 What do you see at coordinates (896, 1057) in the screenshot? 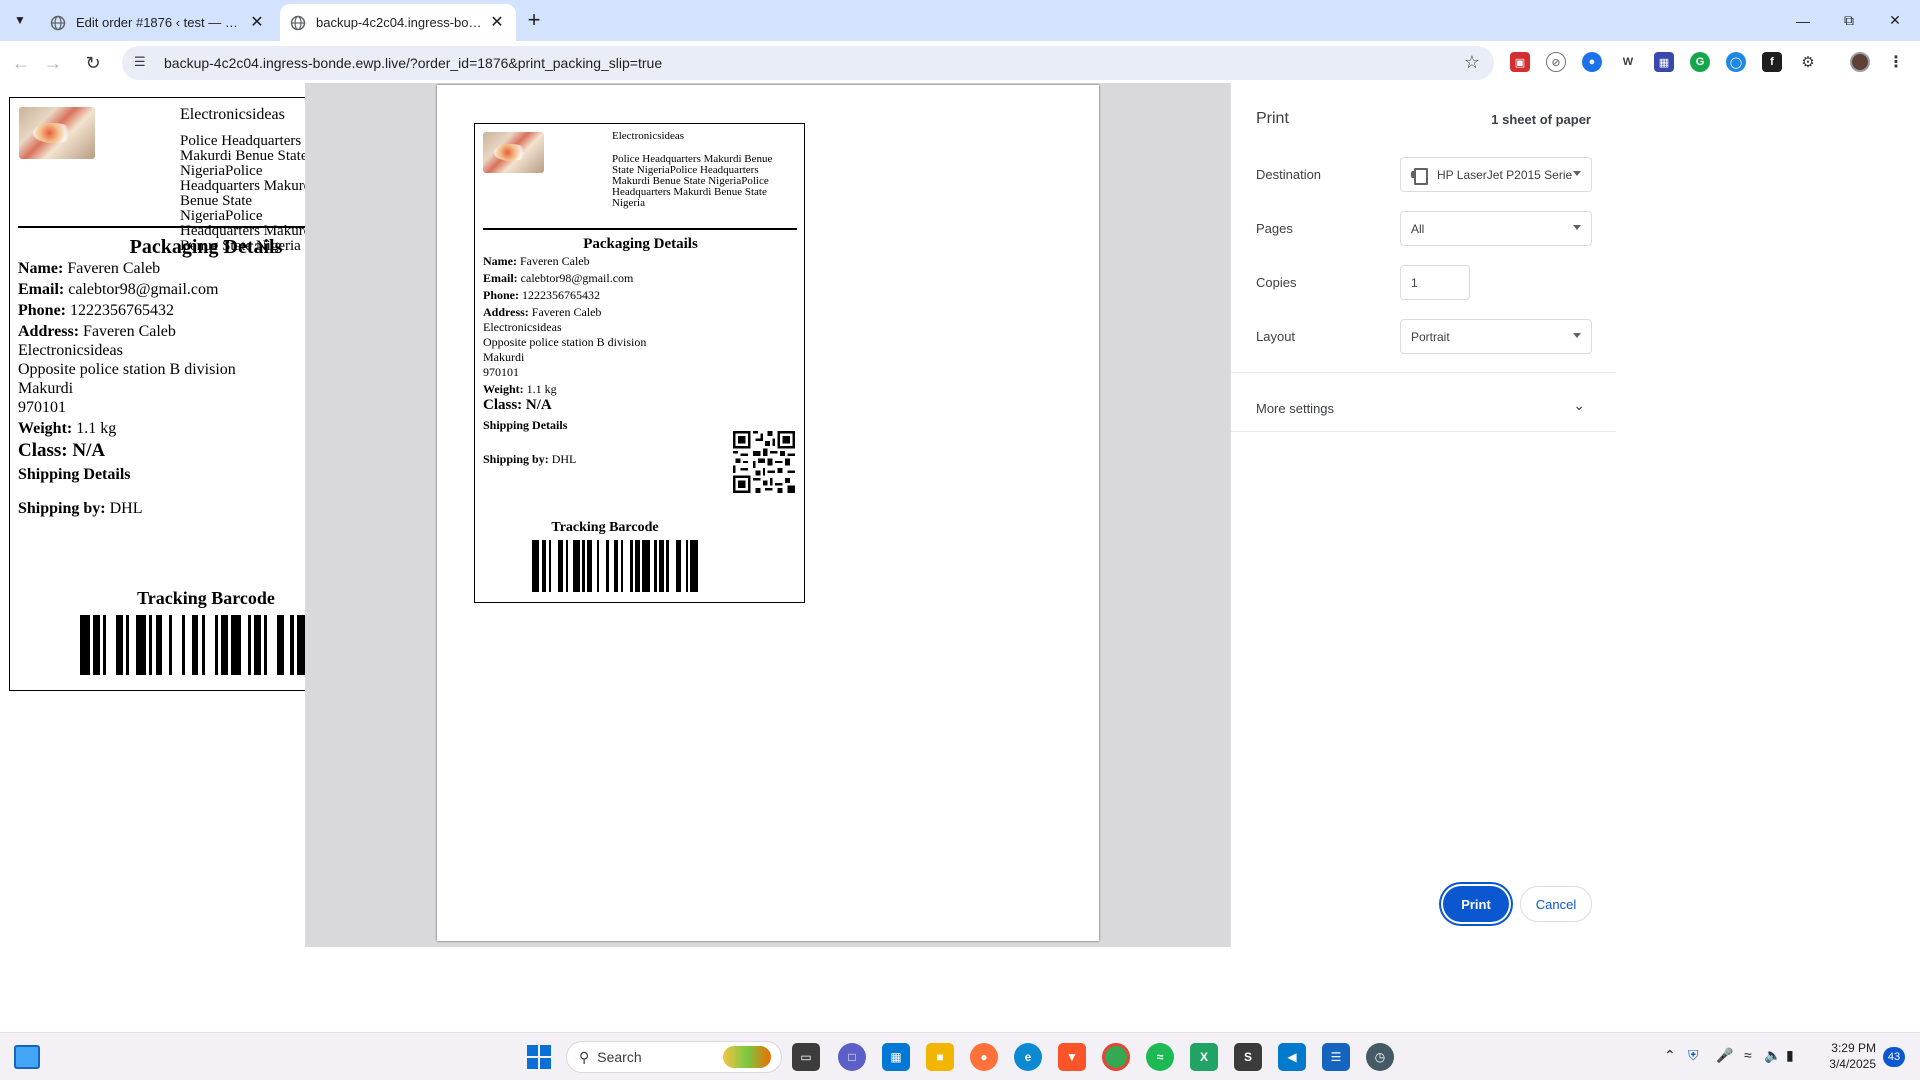
I see `store-icon: ▦` at bounding box center [896, 1057].